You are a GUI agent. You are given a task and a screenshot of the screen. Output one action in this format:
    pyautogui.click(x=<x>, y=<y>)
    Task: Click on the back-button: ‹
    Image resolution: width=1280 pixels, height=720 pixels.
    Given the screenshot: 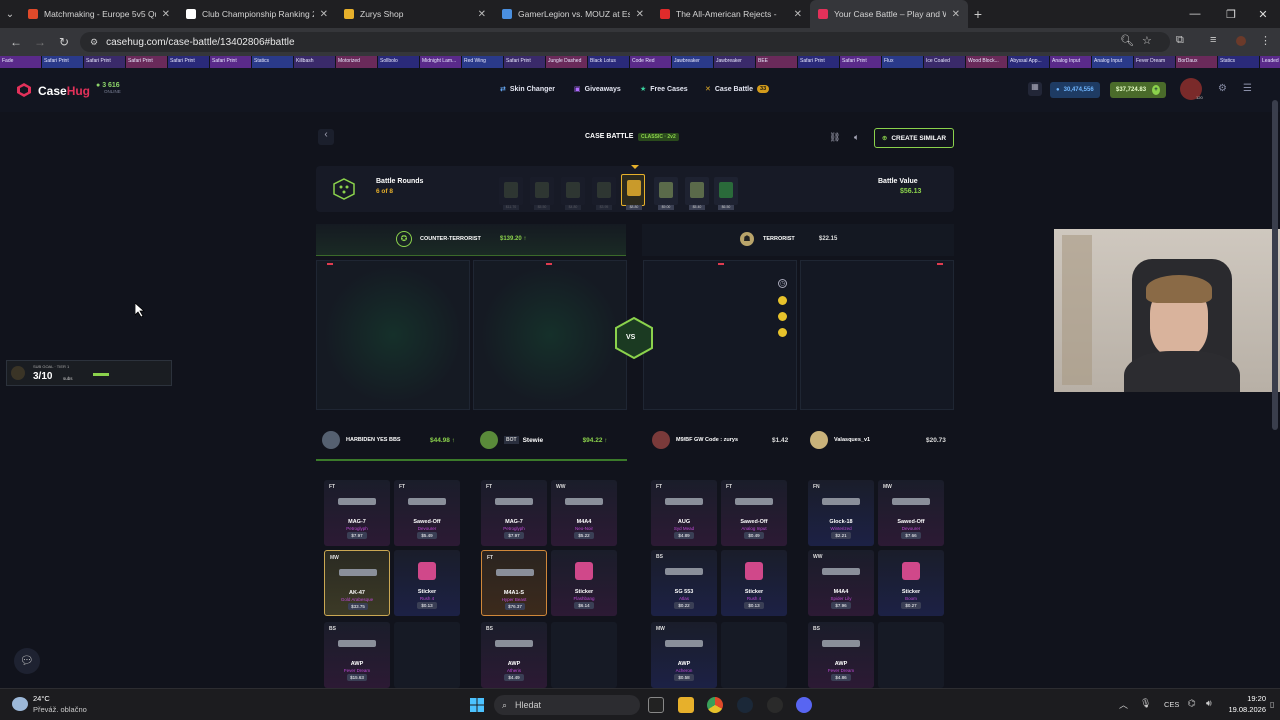 What is the action you would take?
    pyautogui.click(x=326, y=137)
    